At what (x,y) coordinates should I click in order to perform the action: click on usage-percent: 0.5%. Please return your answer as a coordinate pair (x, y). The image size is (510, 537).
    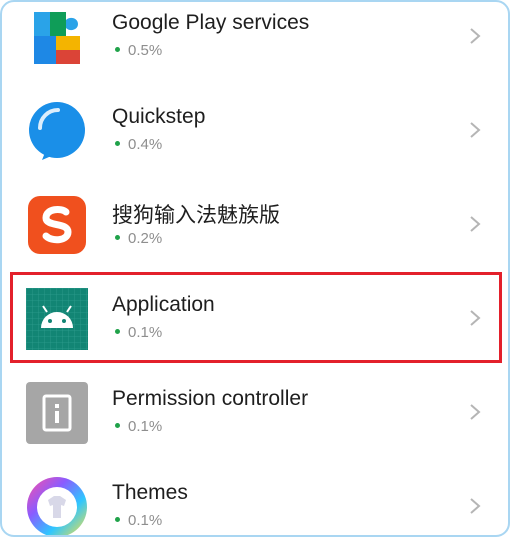
    Looking at the image, I should click on (137, 50).